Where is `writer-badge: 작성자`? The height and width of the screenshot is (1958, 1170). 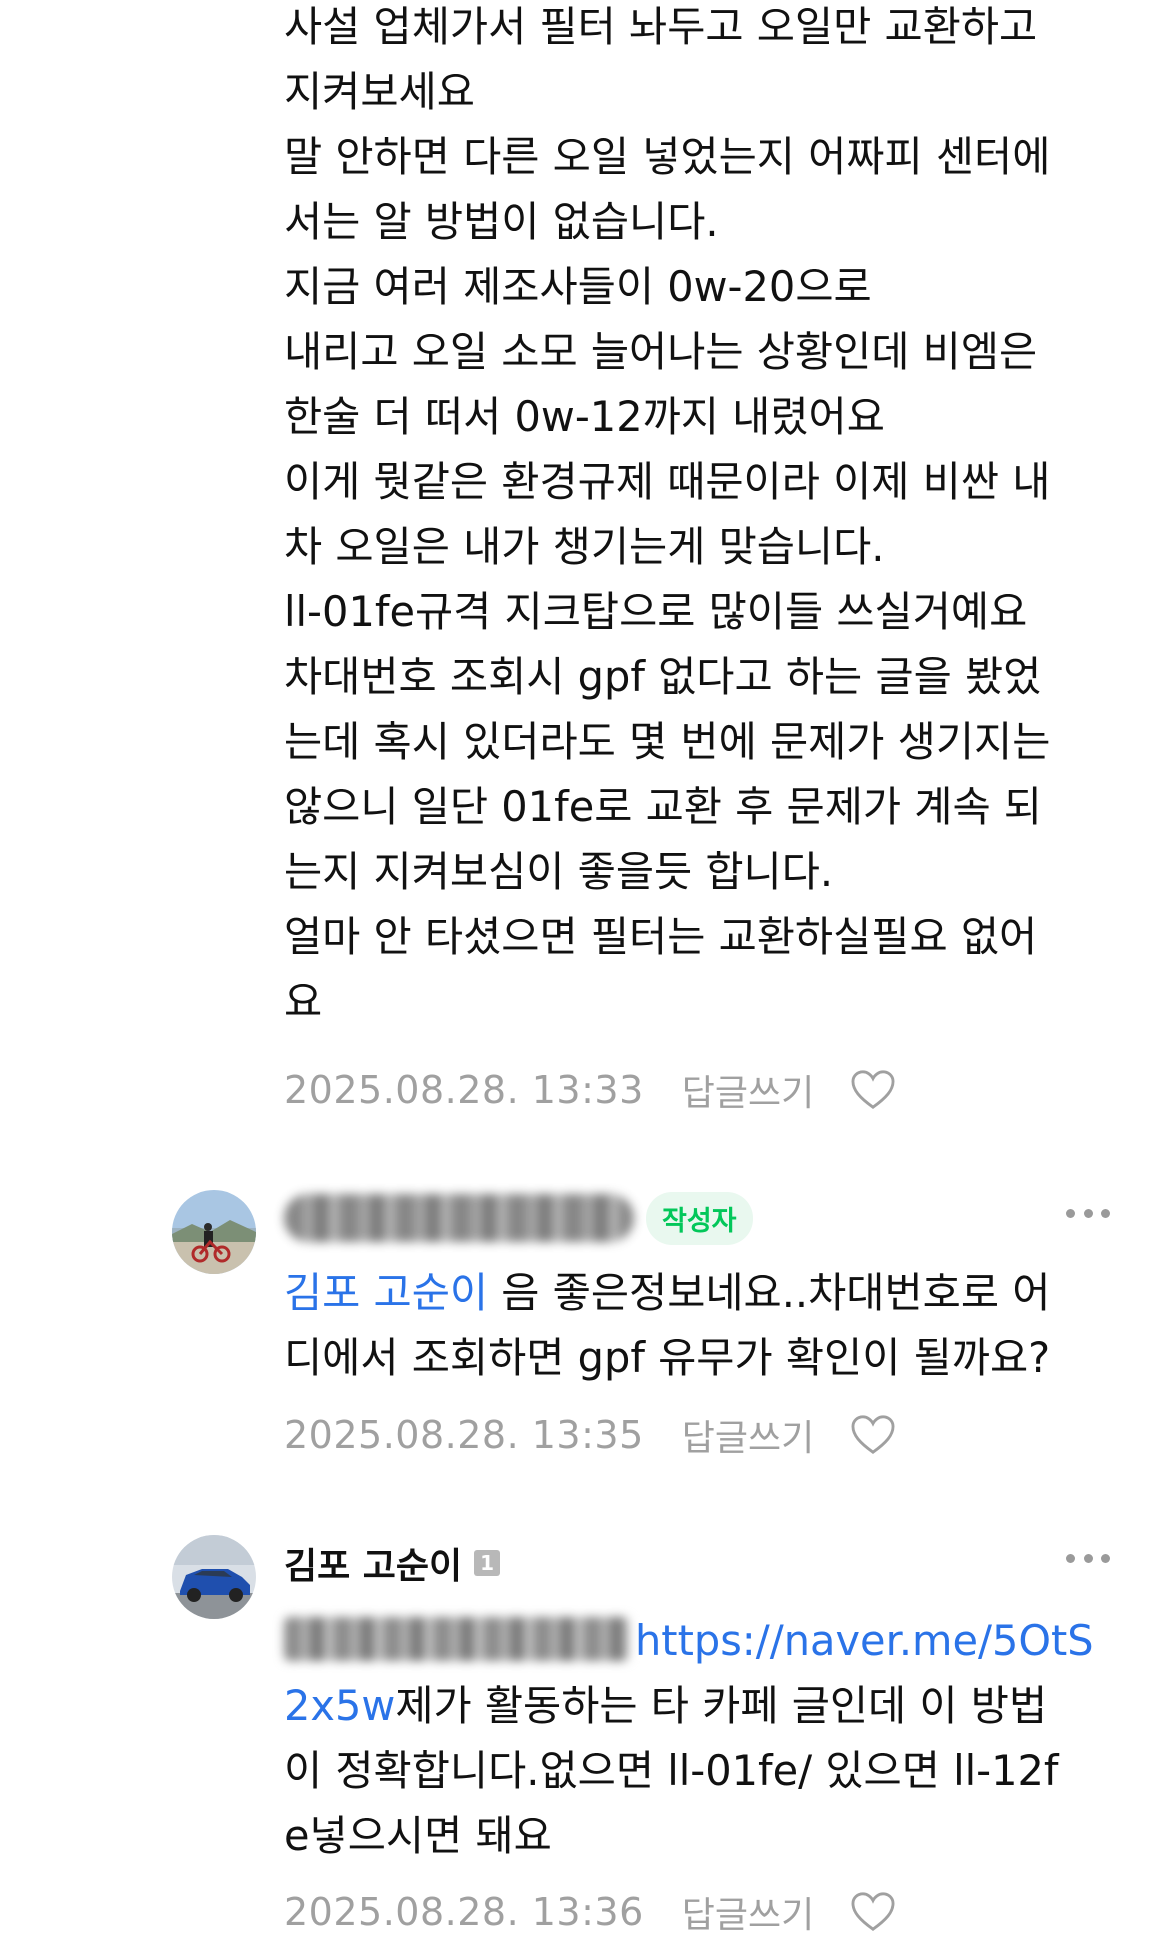
writer-badge: 작성자 is located at coordinates (699, 1218).